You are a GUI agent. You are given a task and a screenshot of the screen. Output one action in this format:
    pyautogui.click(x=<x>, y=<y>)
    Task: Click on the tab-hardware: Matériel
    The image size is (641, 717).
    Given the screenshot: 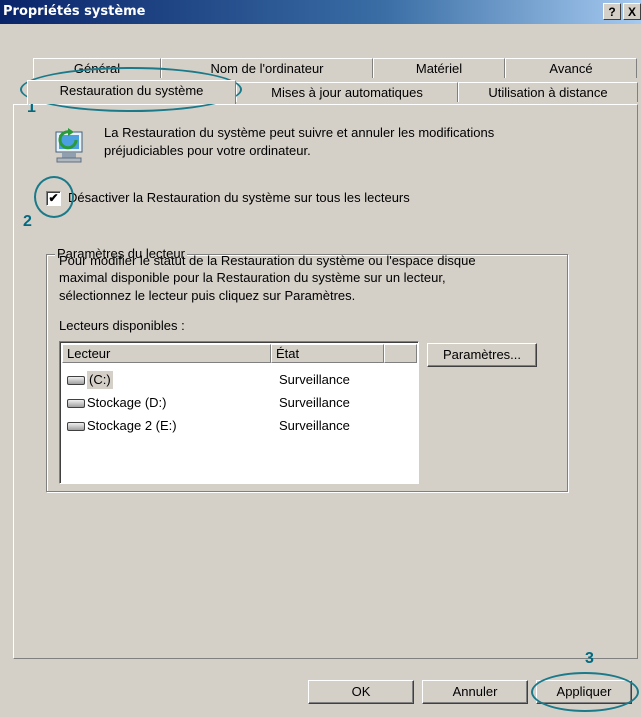 What is the action you would take?
    pyautogui.click(x=439, y=68)
    